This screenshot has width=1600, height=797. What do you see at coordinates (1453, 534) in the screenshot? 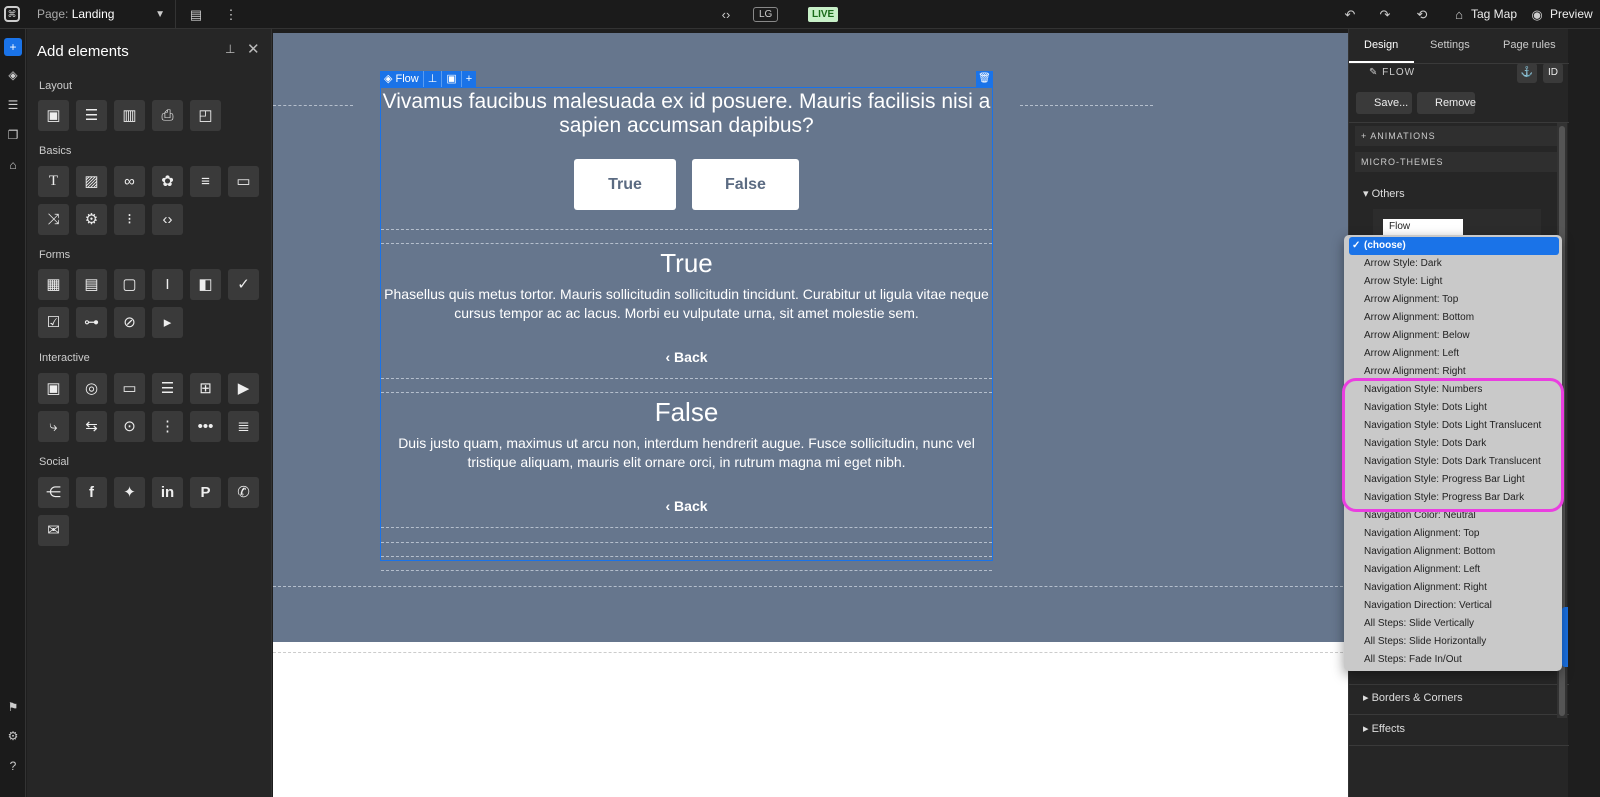
I see `dropdown-option: Navigation Alignment: Top` at bounding box center [1453, 534].